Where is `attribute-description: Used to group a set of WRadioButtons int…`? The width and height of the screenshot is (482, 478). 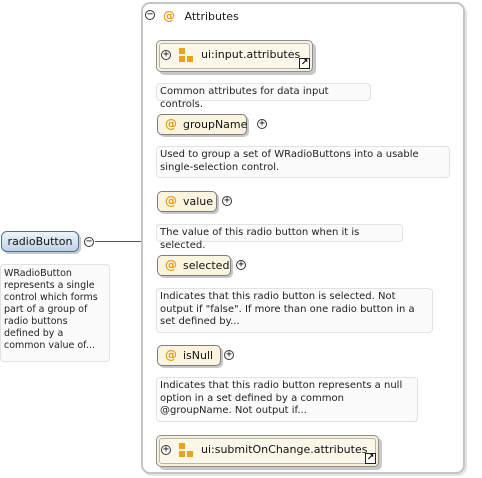 attribute-description: Used to group a set of WRadioButtons int… is located at coordinates (303, 162).